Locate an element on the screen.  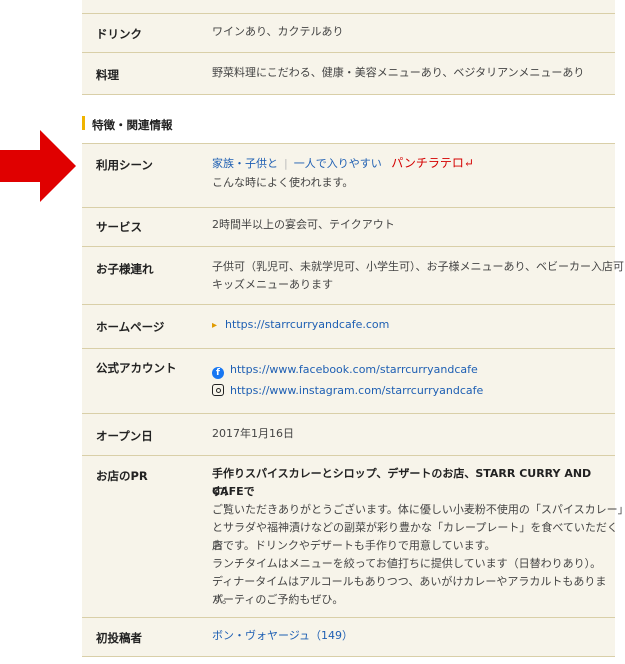
kids-value-line1: 子供可（乳児可、未就学児可、小学生可）、お子様メニューあり、ベビーカー入店可 is located at coordinates (418, 266).